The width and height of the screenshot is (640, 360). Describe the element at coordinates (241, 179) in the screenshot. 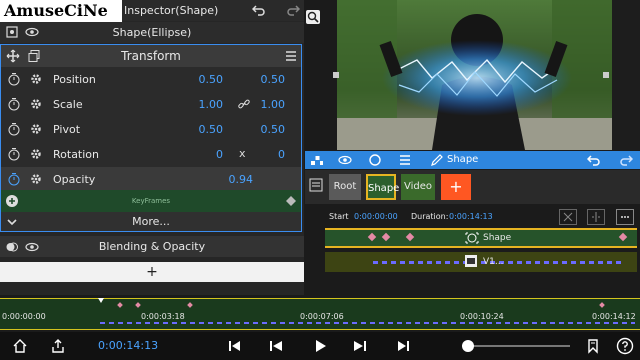

I see `opacity-value: 0.94` at that location.